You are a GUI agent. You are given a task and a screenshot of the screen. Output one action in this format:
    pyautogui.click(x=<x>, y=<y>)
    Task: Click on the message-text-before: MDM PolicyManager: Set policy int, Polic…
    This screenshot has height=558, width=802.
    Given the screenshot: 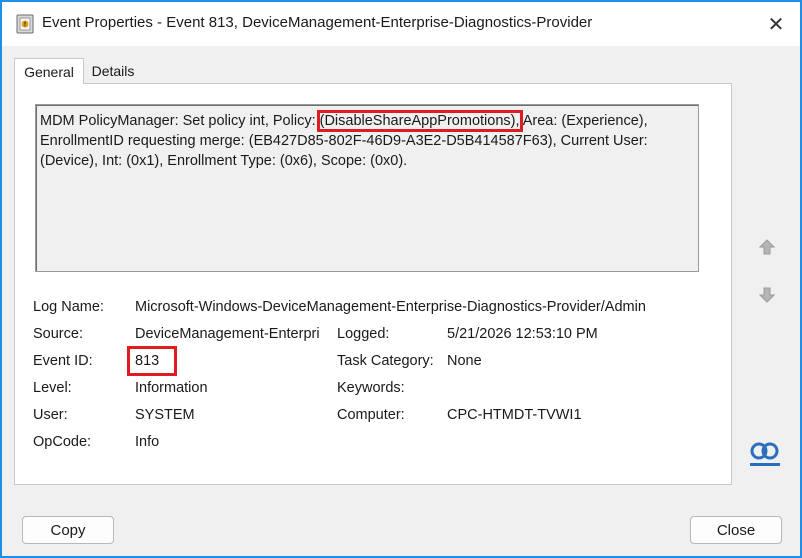 What is the action you would take?
    pyautogui.click(x=180, y=121)
    